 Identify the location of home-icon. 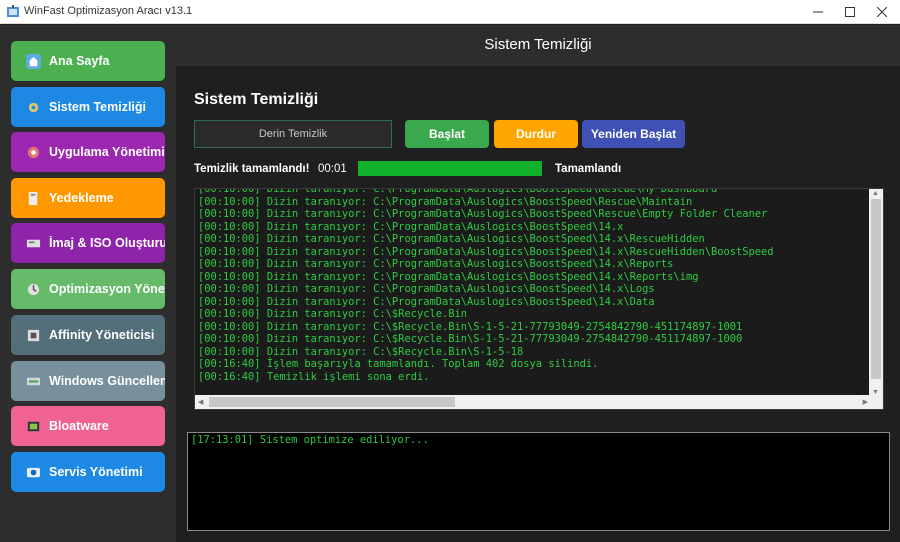
(33, 61).